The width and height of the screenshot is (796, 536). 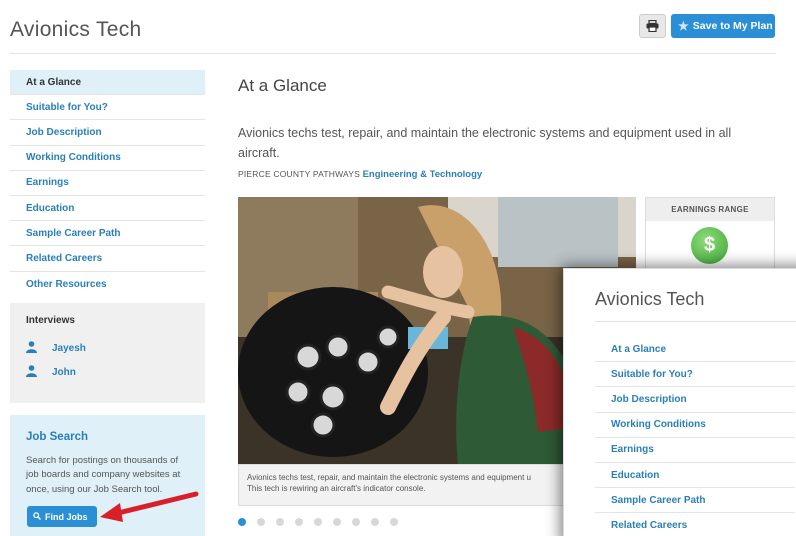 I want to click on page-title: Avionics Tech, so click(x=76, y=29).